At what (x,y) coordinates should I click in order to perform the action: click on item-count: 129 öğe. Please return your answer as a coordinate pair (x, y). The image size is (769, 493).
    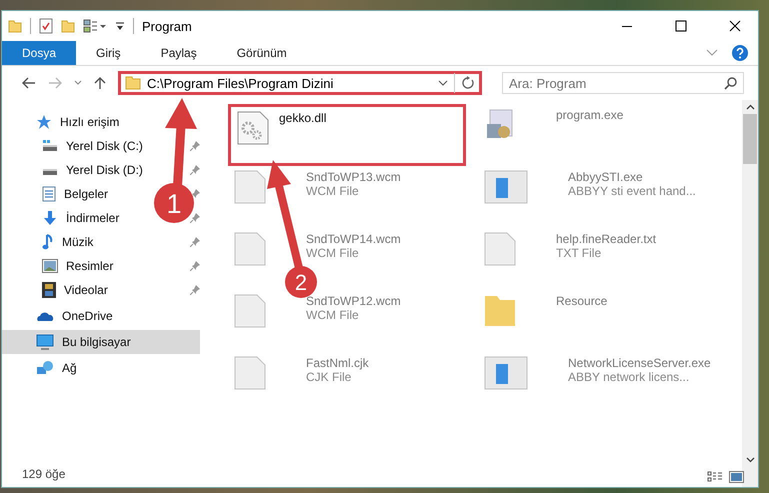
    Looking at the image, I should click on (43, 474).